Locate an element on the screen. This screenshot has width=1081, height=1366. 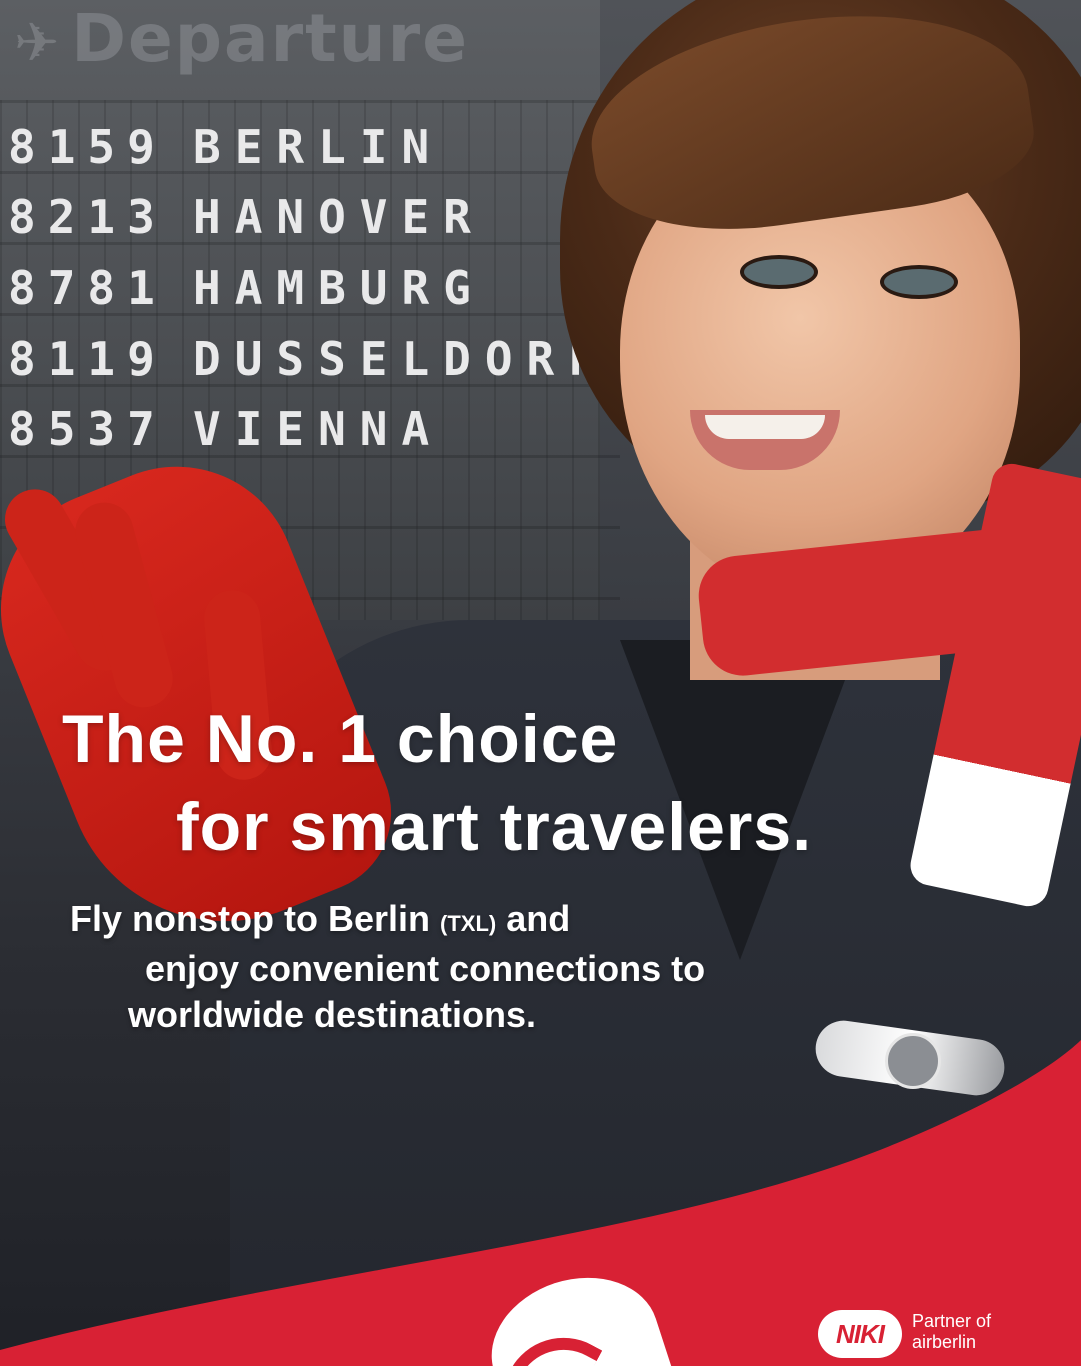
niki-logo: NIKI is located at coordinates (860, 1334).